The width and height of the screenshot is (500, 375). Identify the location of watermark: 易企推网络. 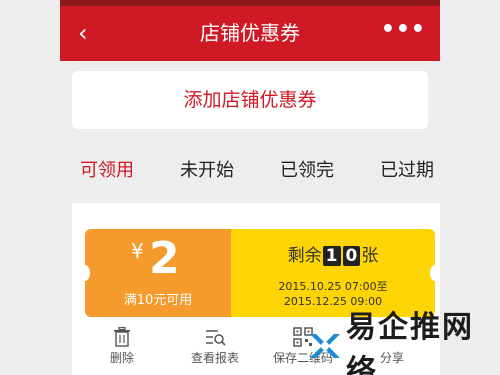
(403, 342).